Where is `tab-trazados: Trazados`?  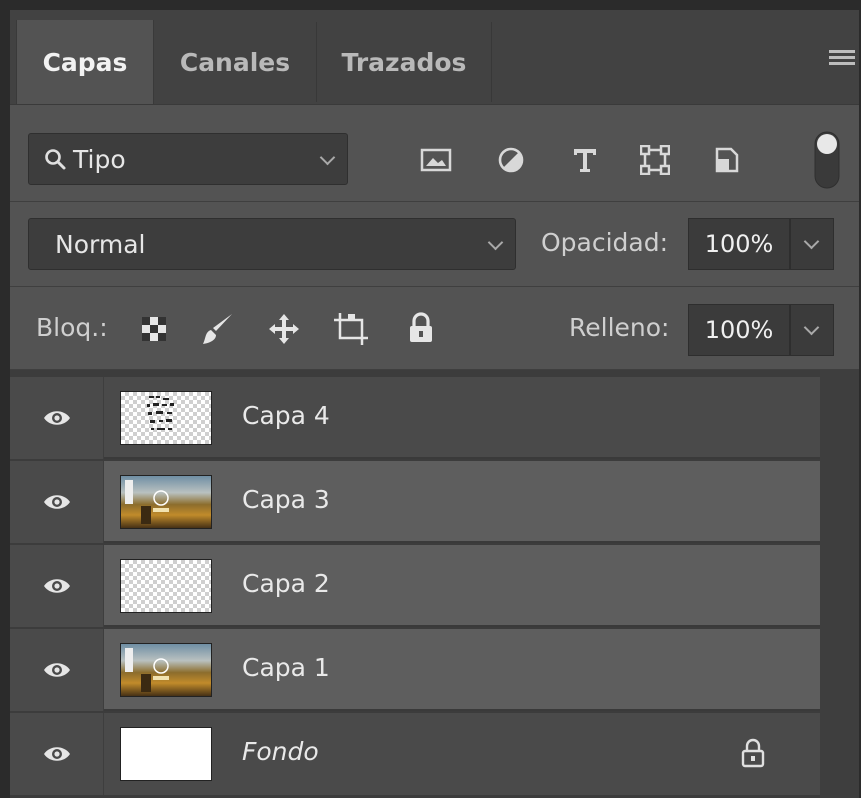 tab-trazados: Trazados is located at coordinates (404, 62).